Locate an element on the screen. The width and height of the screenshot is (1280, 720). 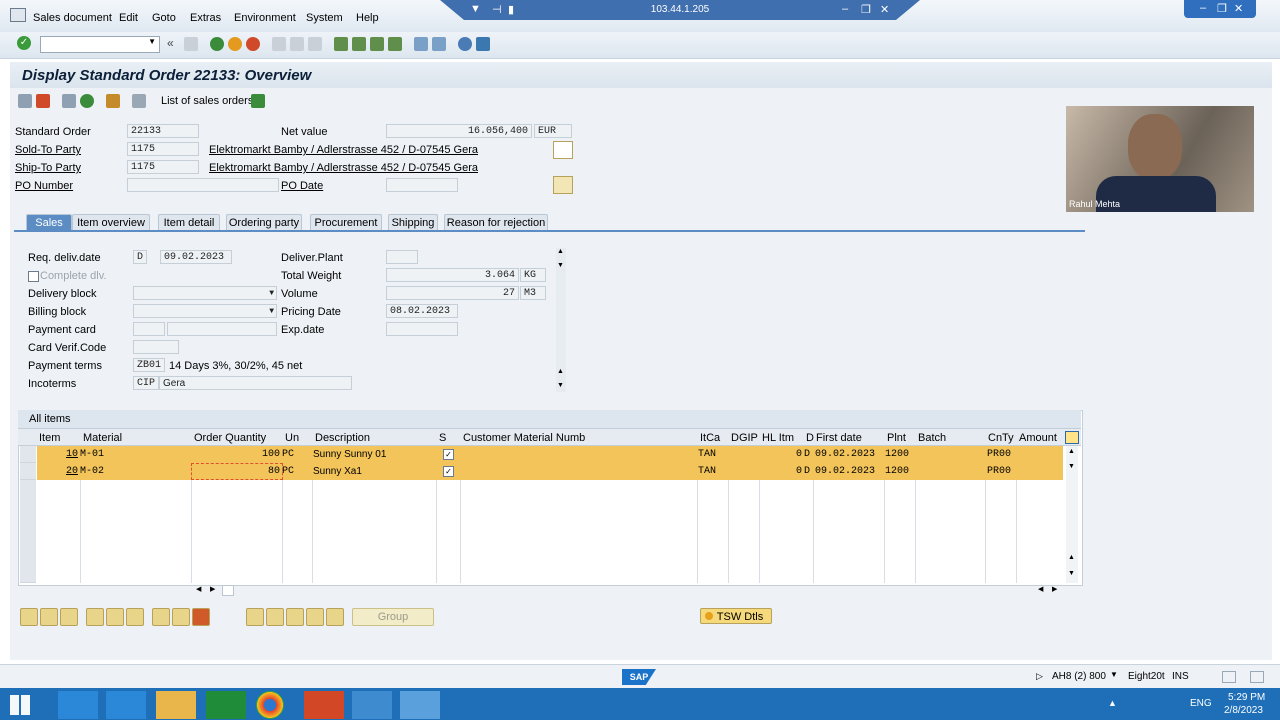
file-explorer-icon is located at coordinates (176, 705).